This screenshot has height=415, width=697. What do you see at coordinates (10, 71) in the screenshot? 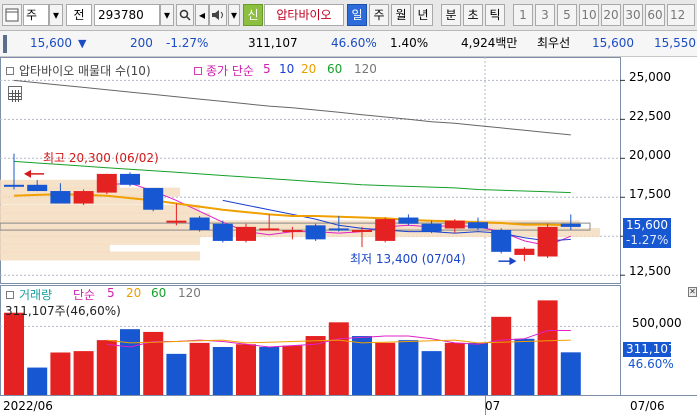
I see `price-pane-box-icon` at bounding box center [10, 71].